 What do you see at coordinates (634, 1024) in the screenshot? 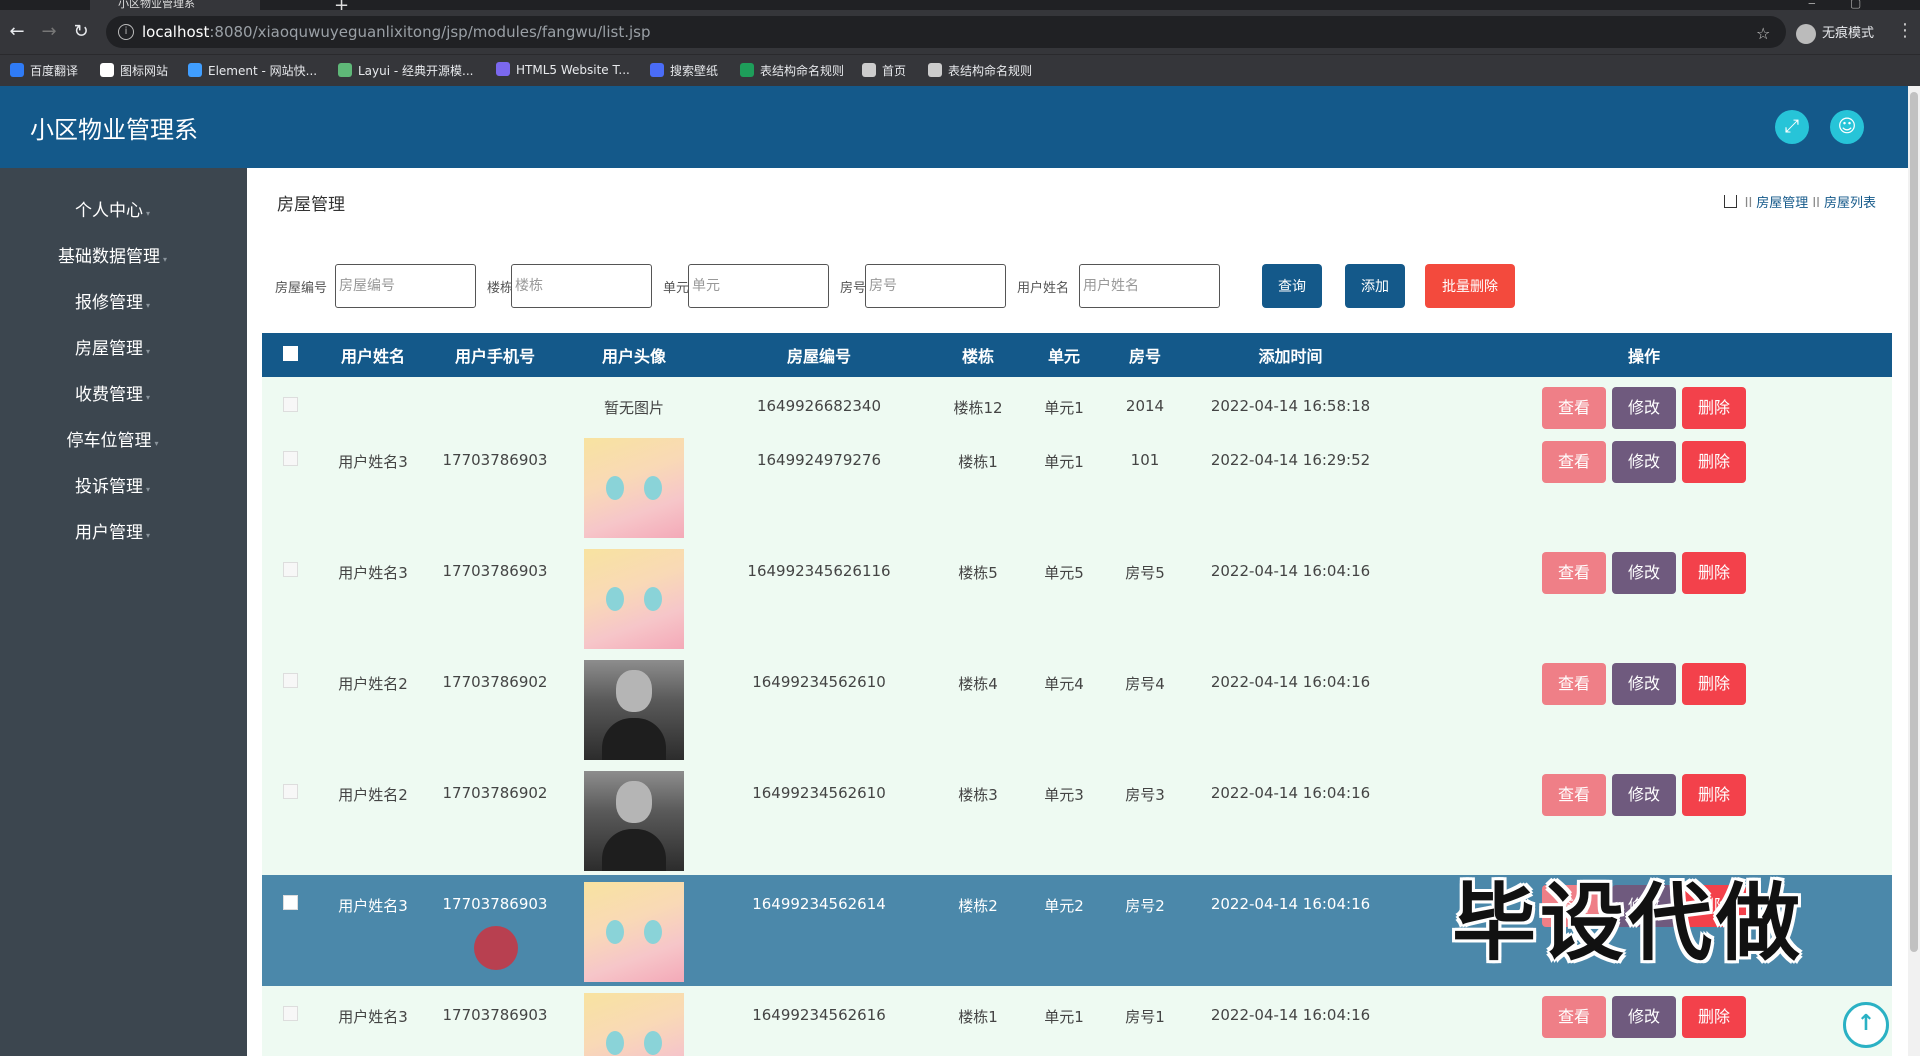
I see `avatar` at bounding box center [634, 1024].